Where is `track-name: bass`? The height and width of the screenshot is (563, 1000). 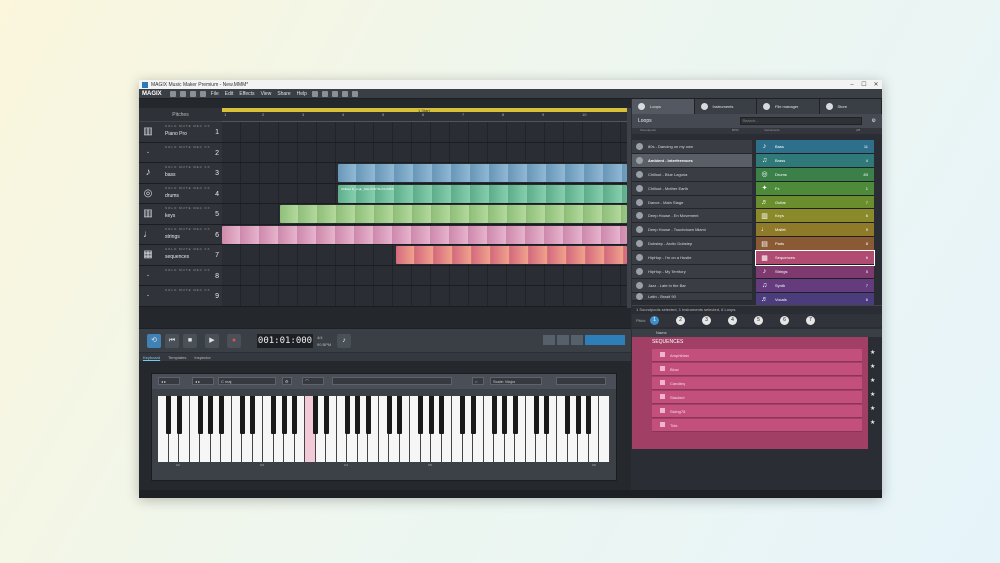 track-name: bass is located at coordinates (170, 175).